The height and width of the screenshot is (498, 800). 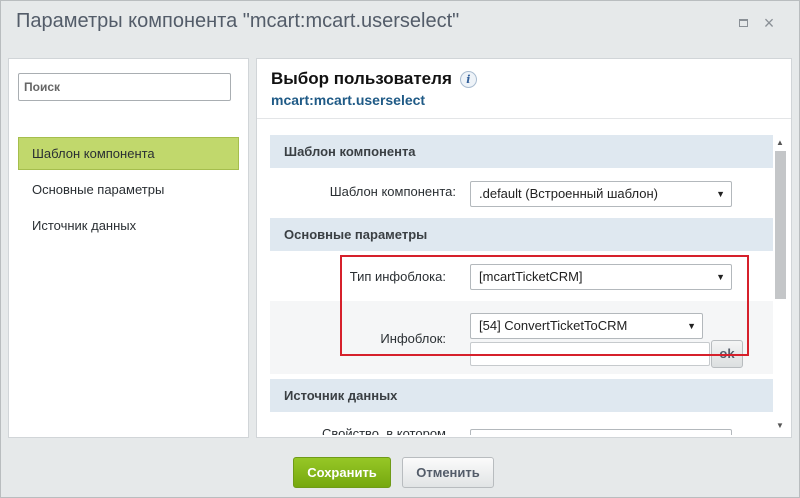 What do you see at coordinates (590, 354) in the screenshot?
I see `iblock-id-input` at bounding box center [590, 354].